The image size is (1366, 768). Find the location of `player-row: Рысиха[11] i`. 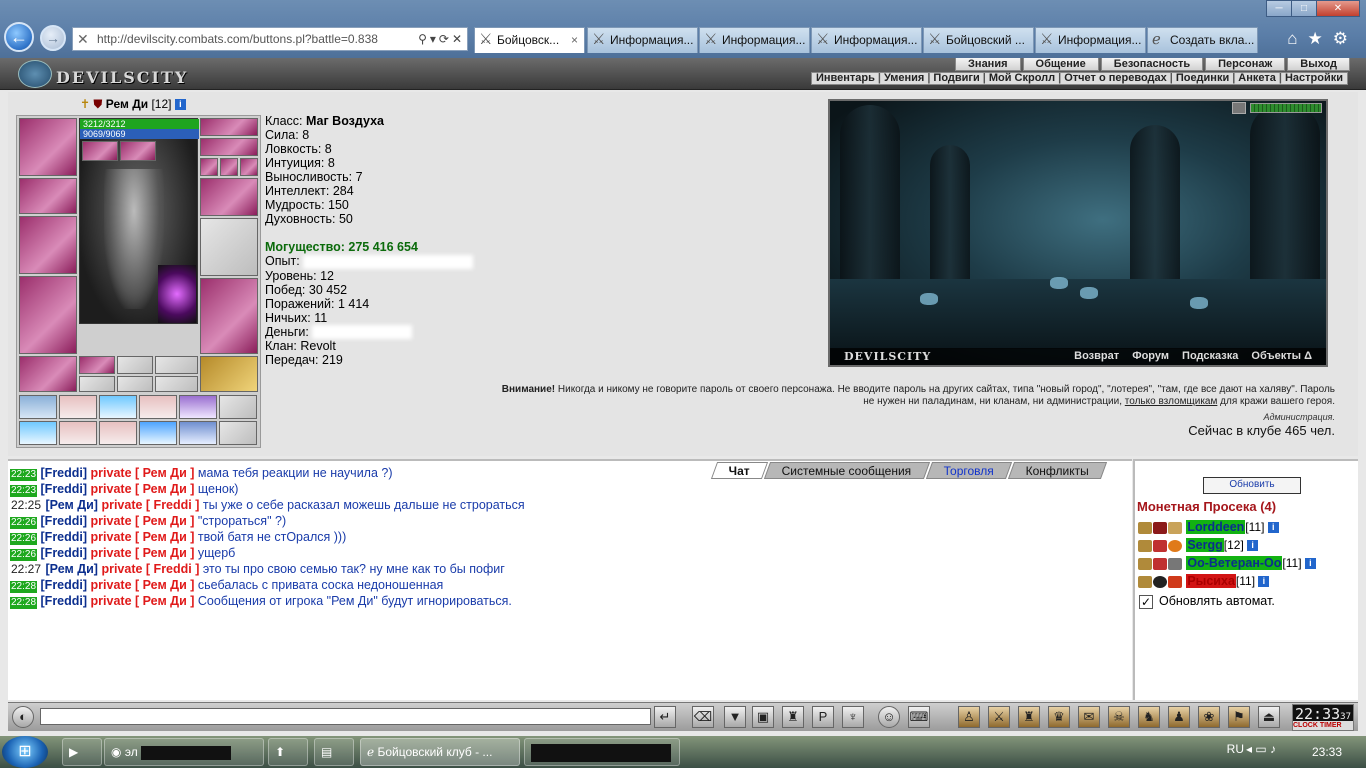

player-row: Рысиха[11] i is located at coordinates (1204, 581).